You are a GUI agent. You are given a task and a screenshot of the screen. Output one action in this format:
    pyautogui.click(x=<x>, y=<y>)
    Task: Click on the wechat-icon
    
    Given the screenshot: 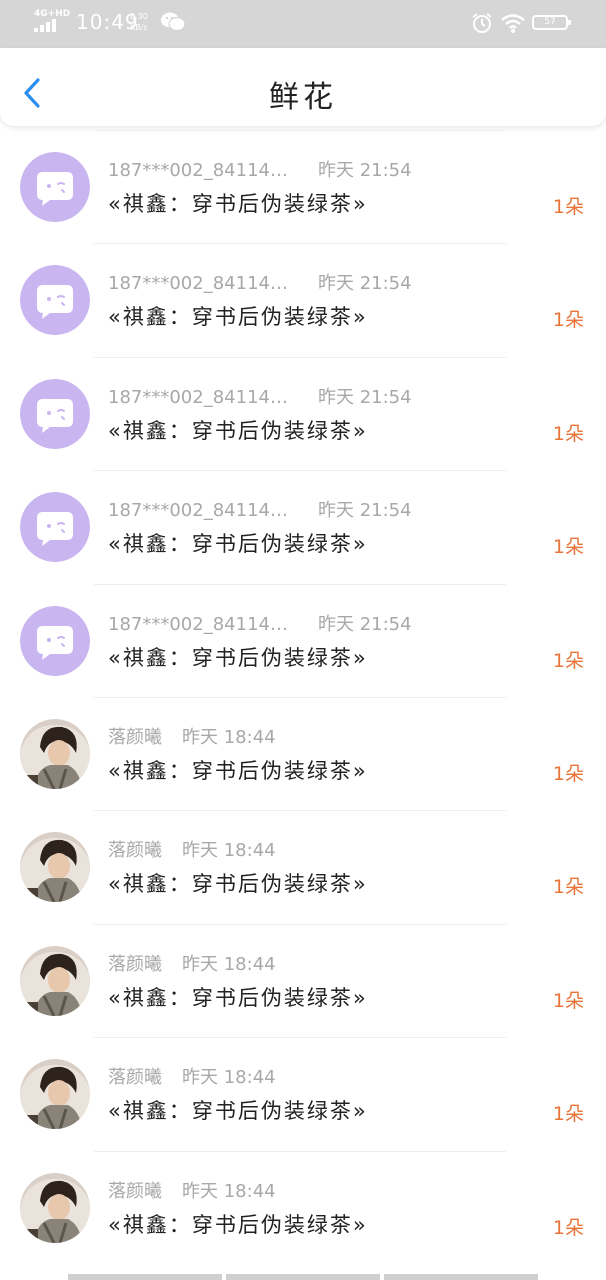 What is the action you would take?
    pyautogui.click(x=173, y=22)
    